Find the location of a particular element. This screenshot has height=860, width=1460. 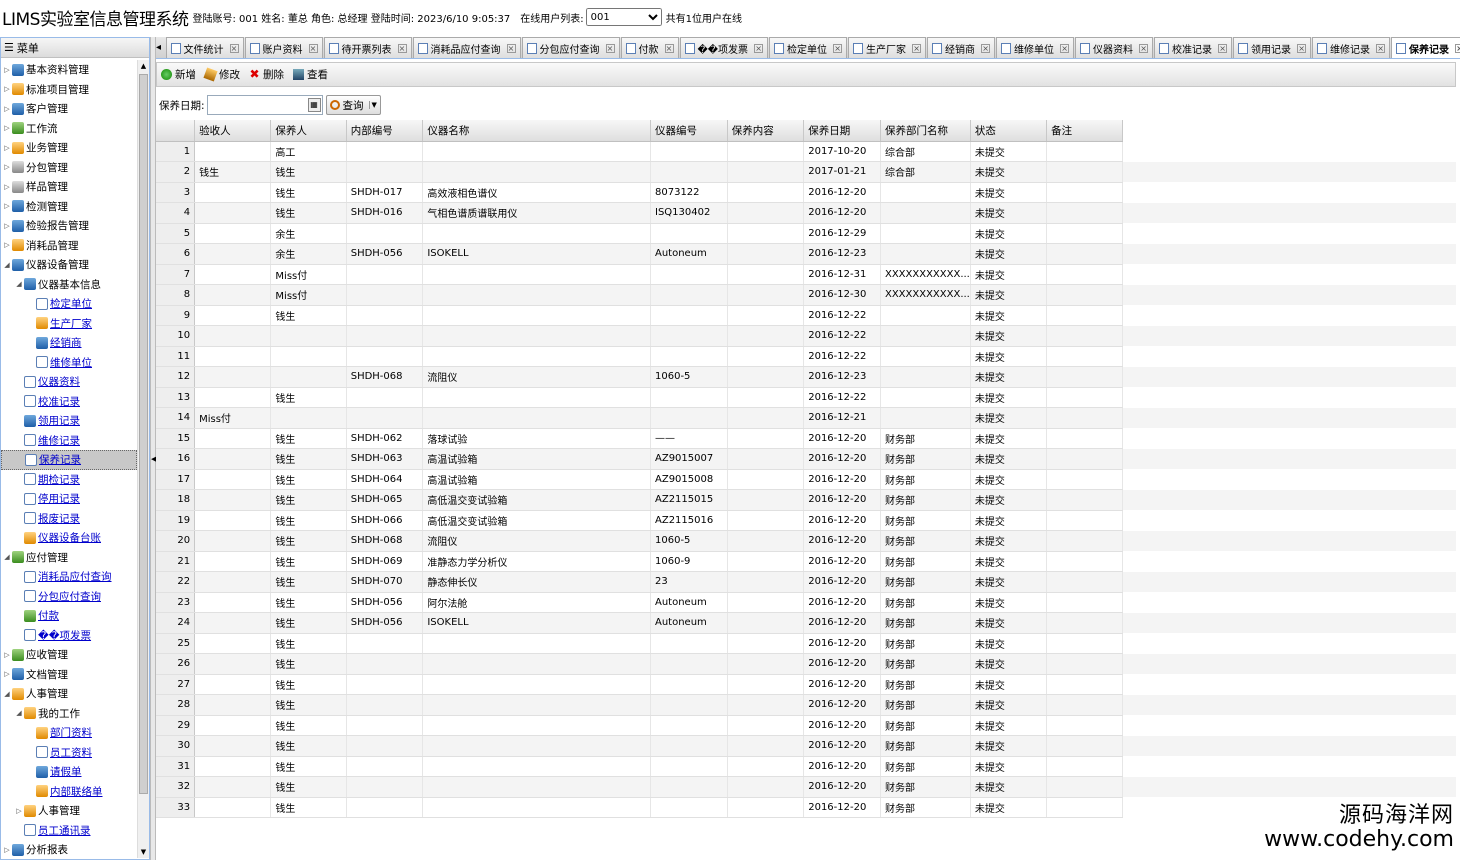

table-row: 30 钱生 2016-12-20 财务部 未提交 is located at coordinates (806, 746).